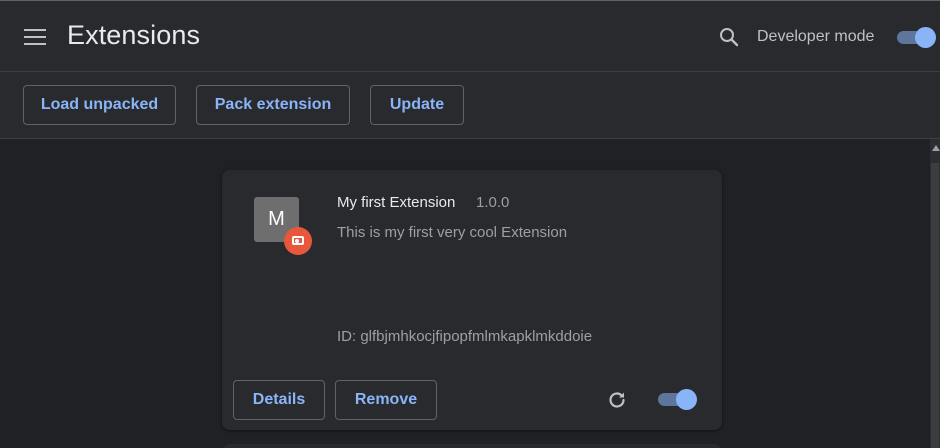  I want to click on reload-icon, so click(617, 400).